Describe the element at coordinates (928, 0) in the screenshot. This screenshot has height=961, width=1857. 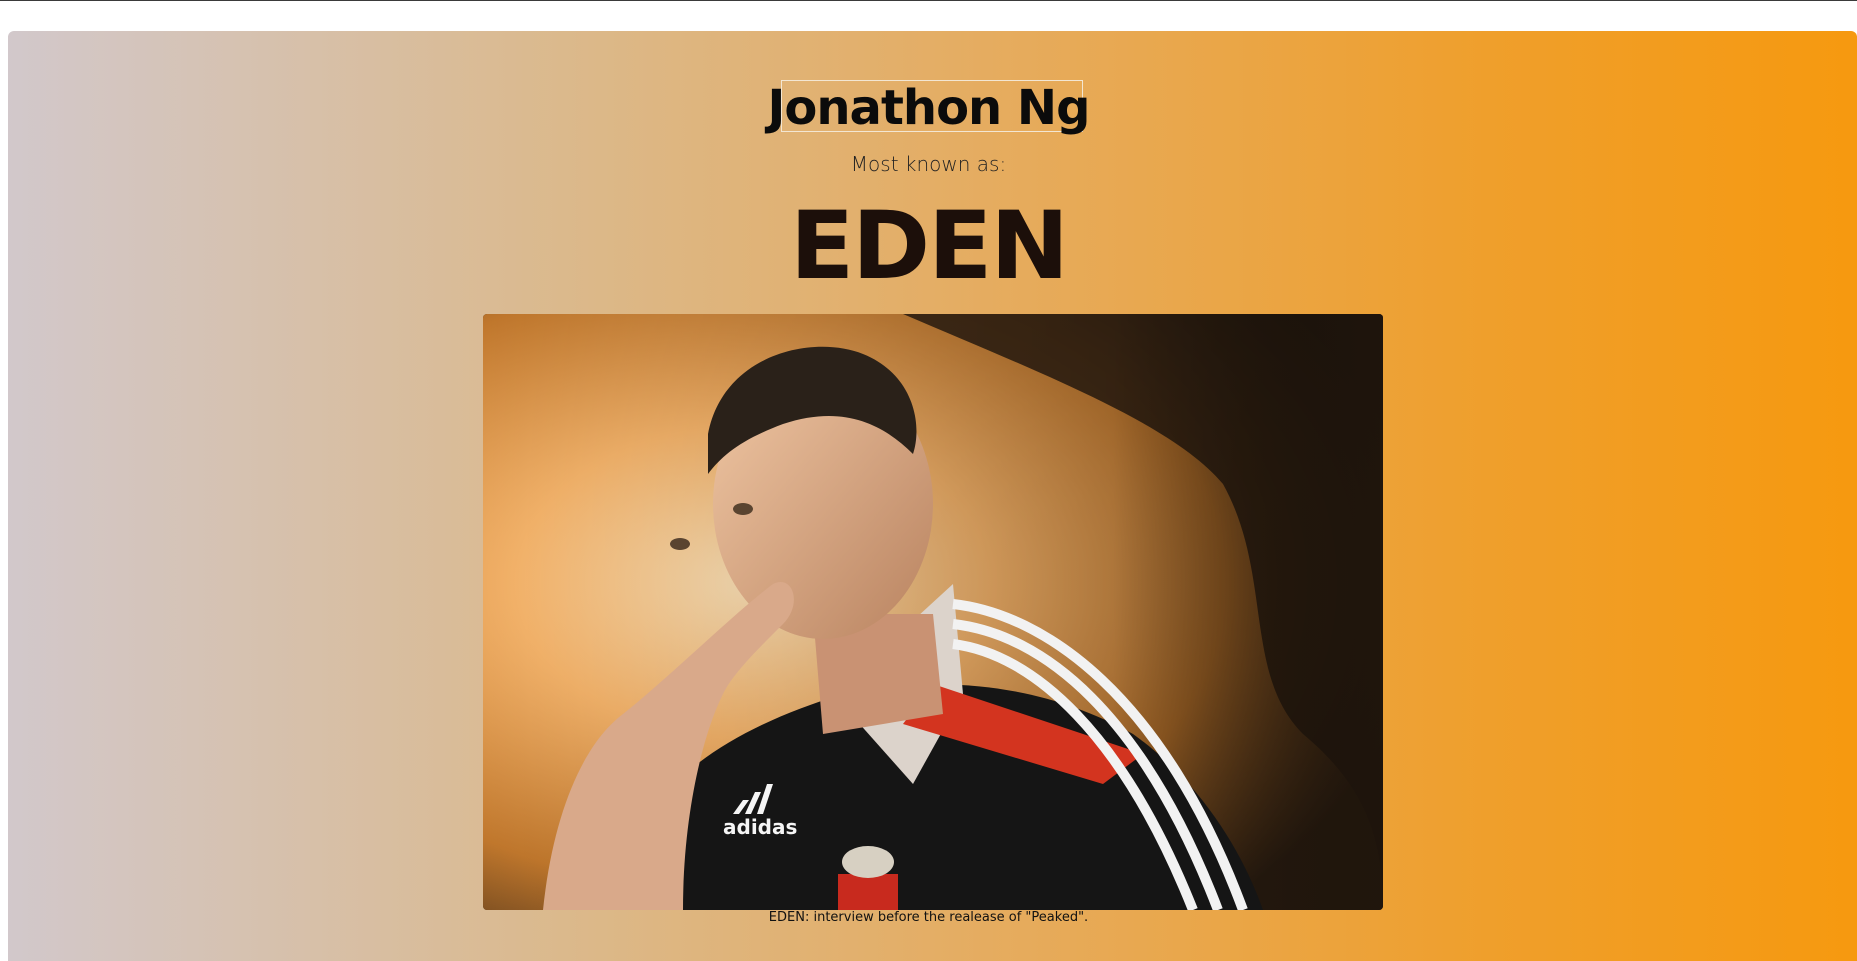
I see `top-border` at that location.